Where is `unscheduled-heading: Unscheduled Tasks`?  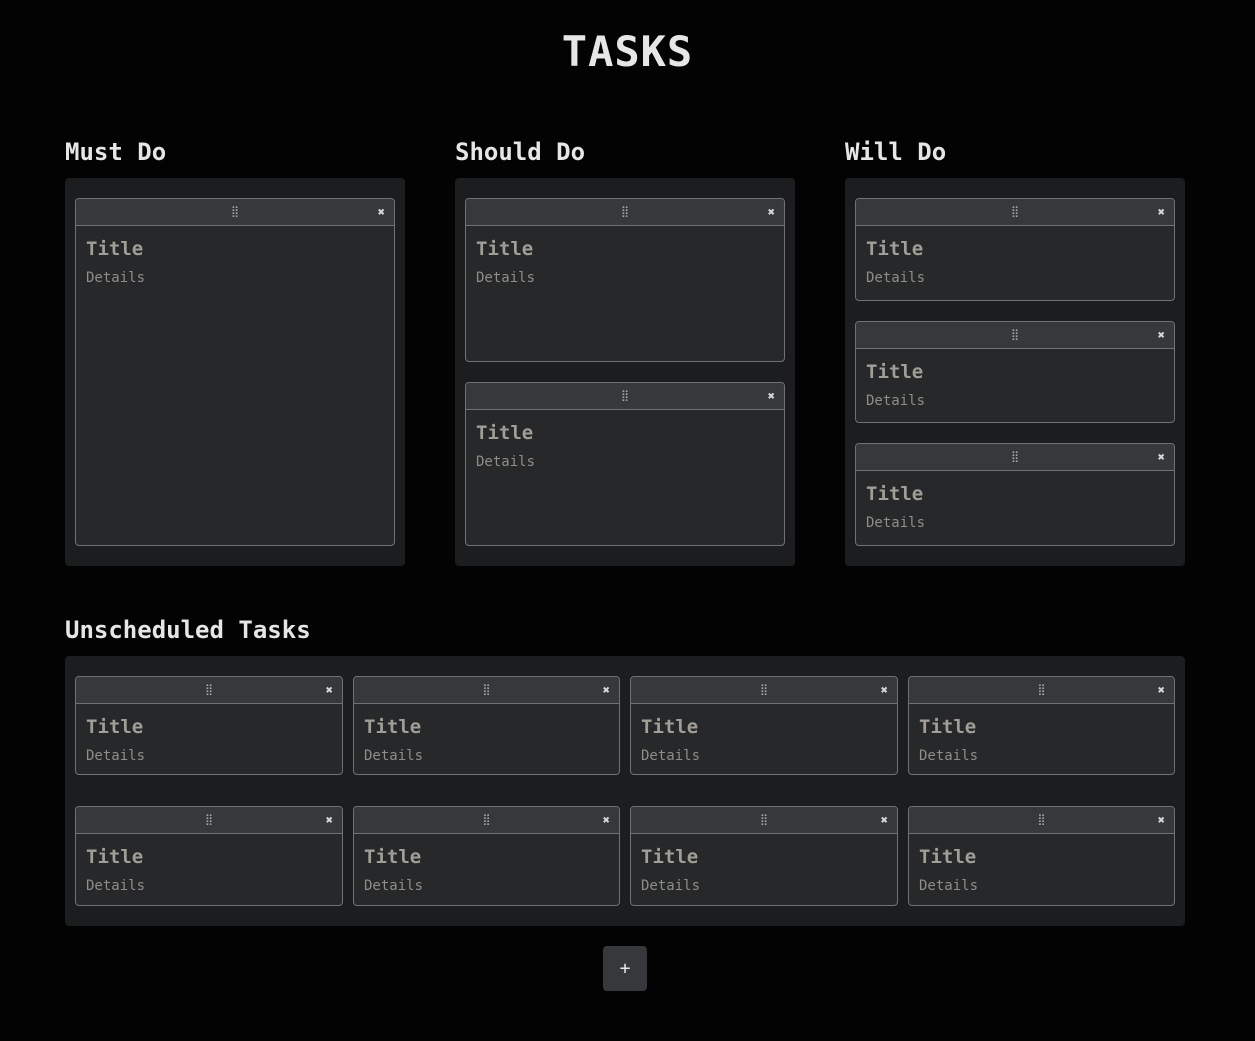
unscheduled-heading: Unscheduled Tasks is located at coordinates (188, 630).